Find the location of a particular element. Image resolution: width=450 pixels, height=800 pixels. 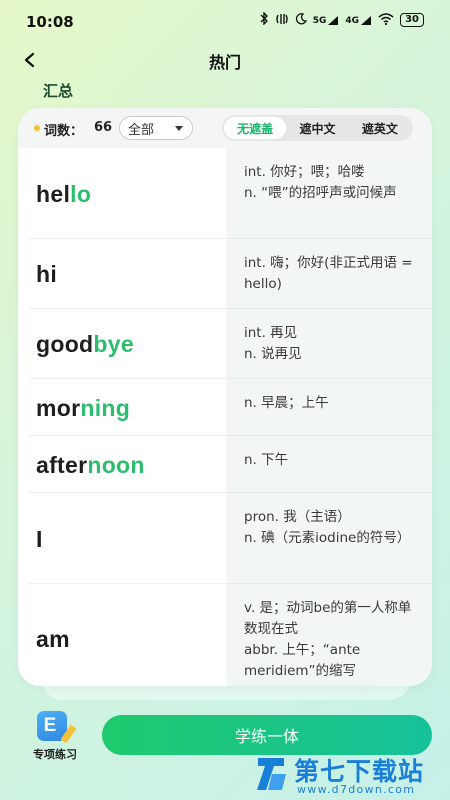

word-cell: am is located at coordinates (122, 635).